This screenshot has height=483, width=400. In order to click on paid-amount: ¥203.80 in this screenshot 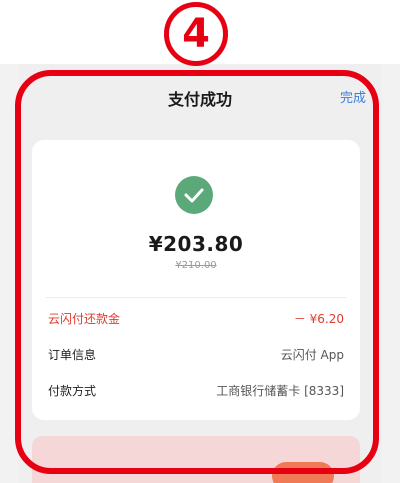, I will do `click(196, 244)`.